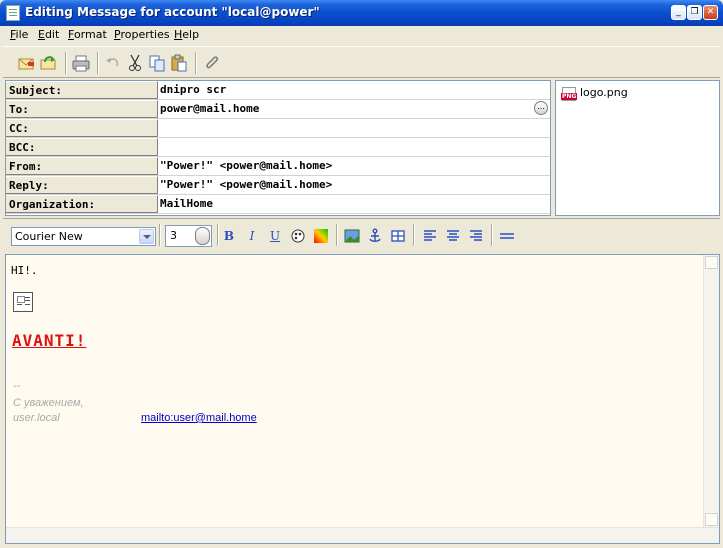 The image size is (723, 548). I want to click on reply-row: Reply: "Power!" <power@mail.home>, so click(278, 185).